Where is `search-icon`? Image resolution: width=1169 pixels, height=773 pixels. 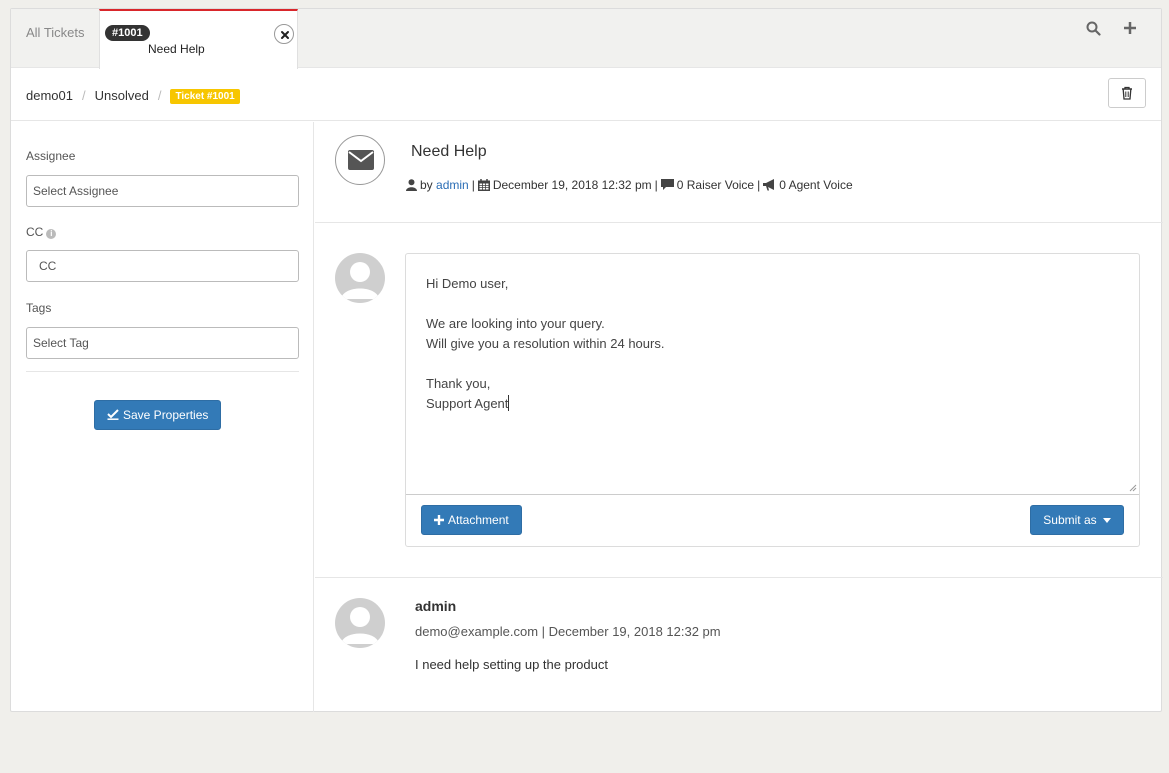 search-icon is located at coordinates (1093, 28).